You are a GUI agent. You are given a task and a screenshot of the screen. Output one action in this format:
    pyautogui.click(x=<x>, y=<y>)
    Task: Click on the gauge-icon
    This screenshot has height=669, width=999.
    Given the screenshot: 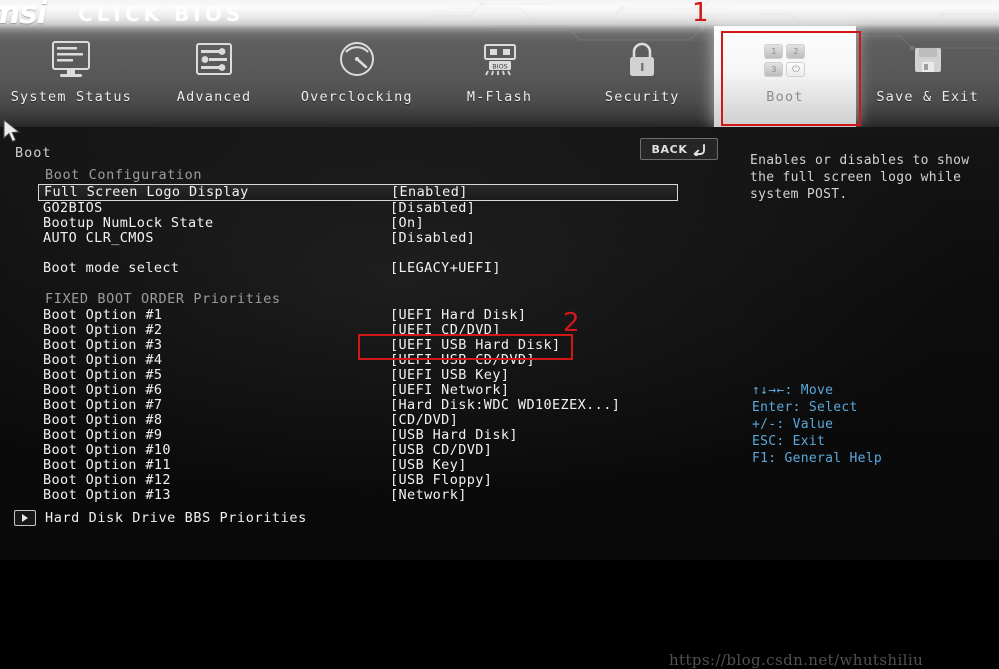 What is the action you would take?
    pyautogui.click(x=357, y=60)
    